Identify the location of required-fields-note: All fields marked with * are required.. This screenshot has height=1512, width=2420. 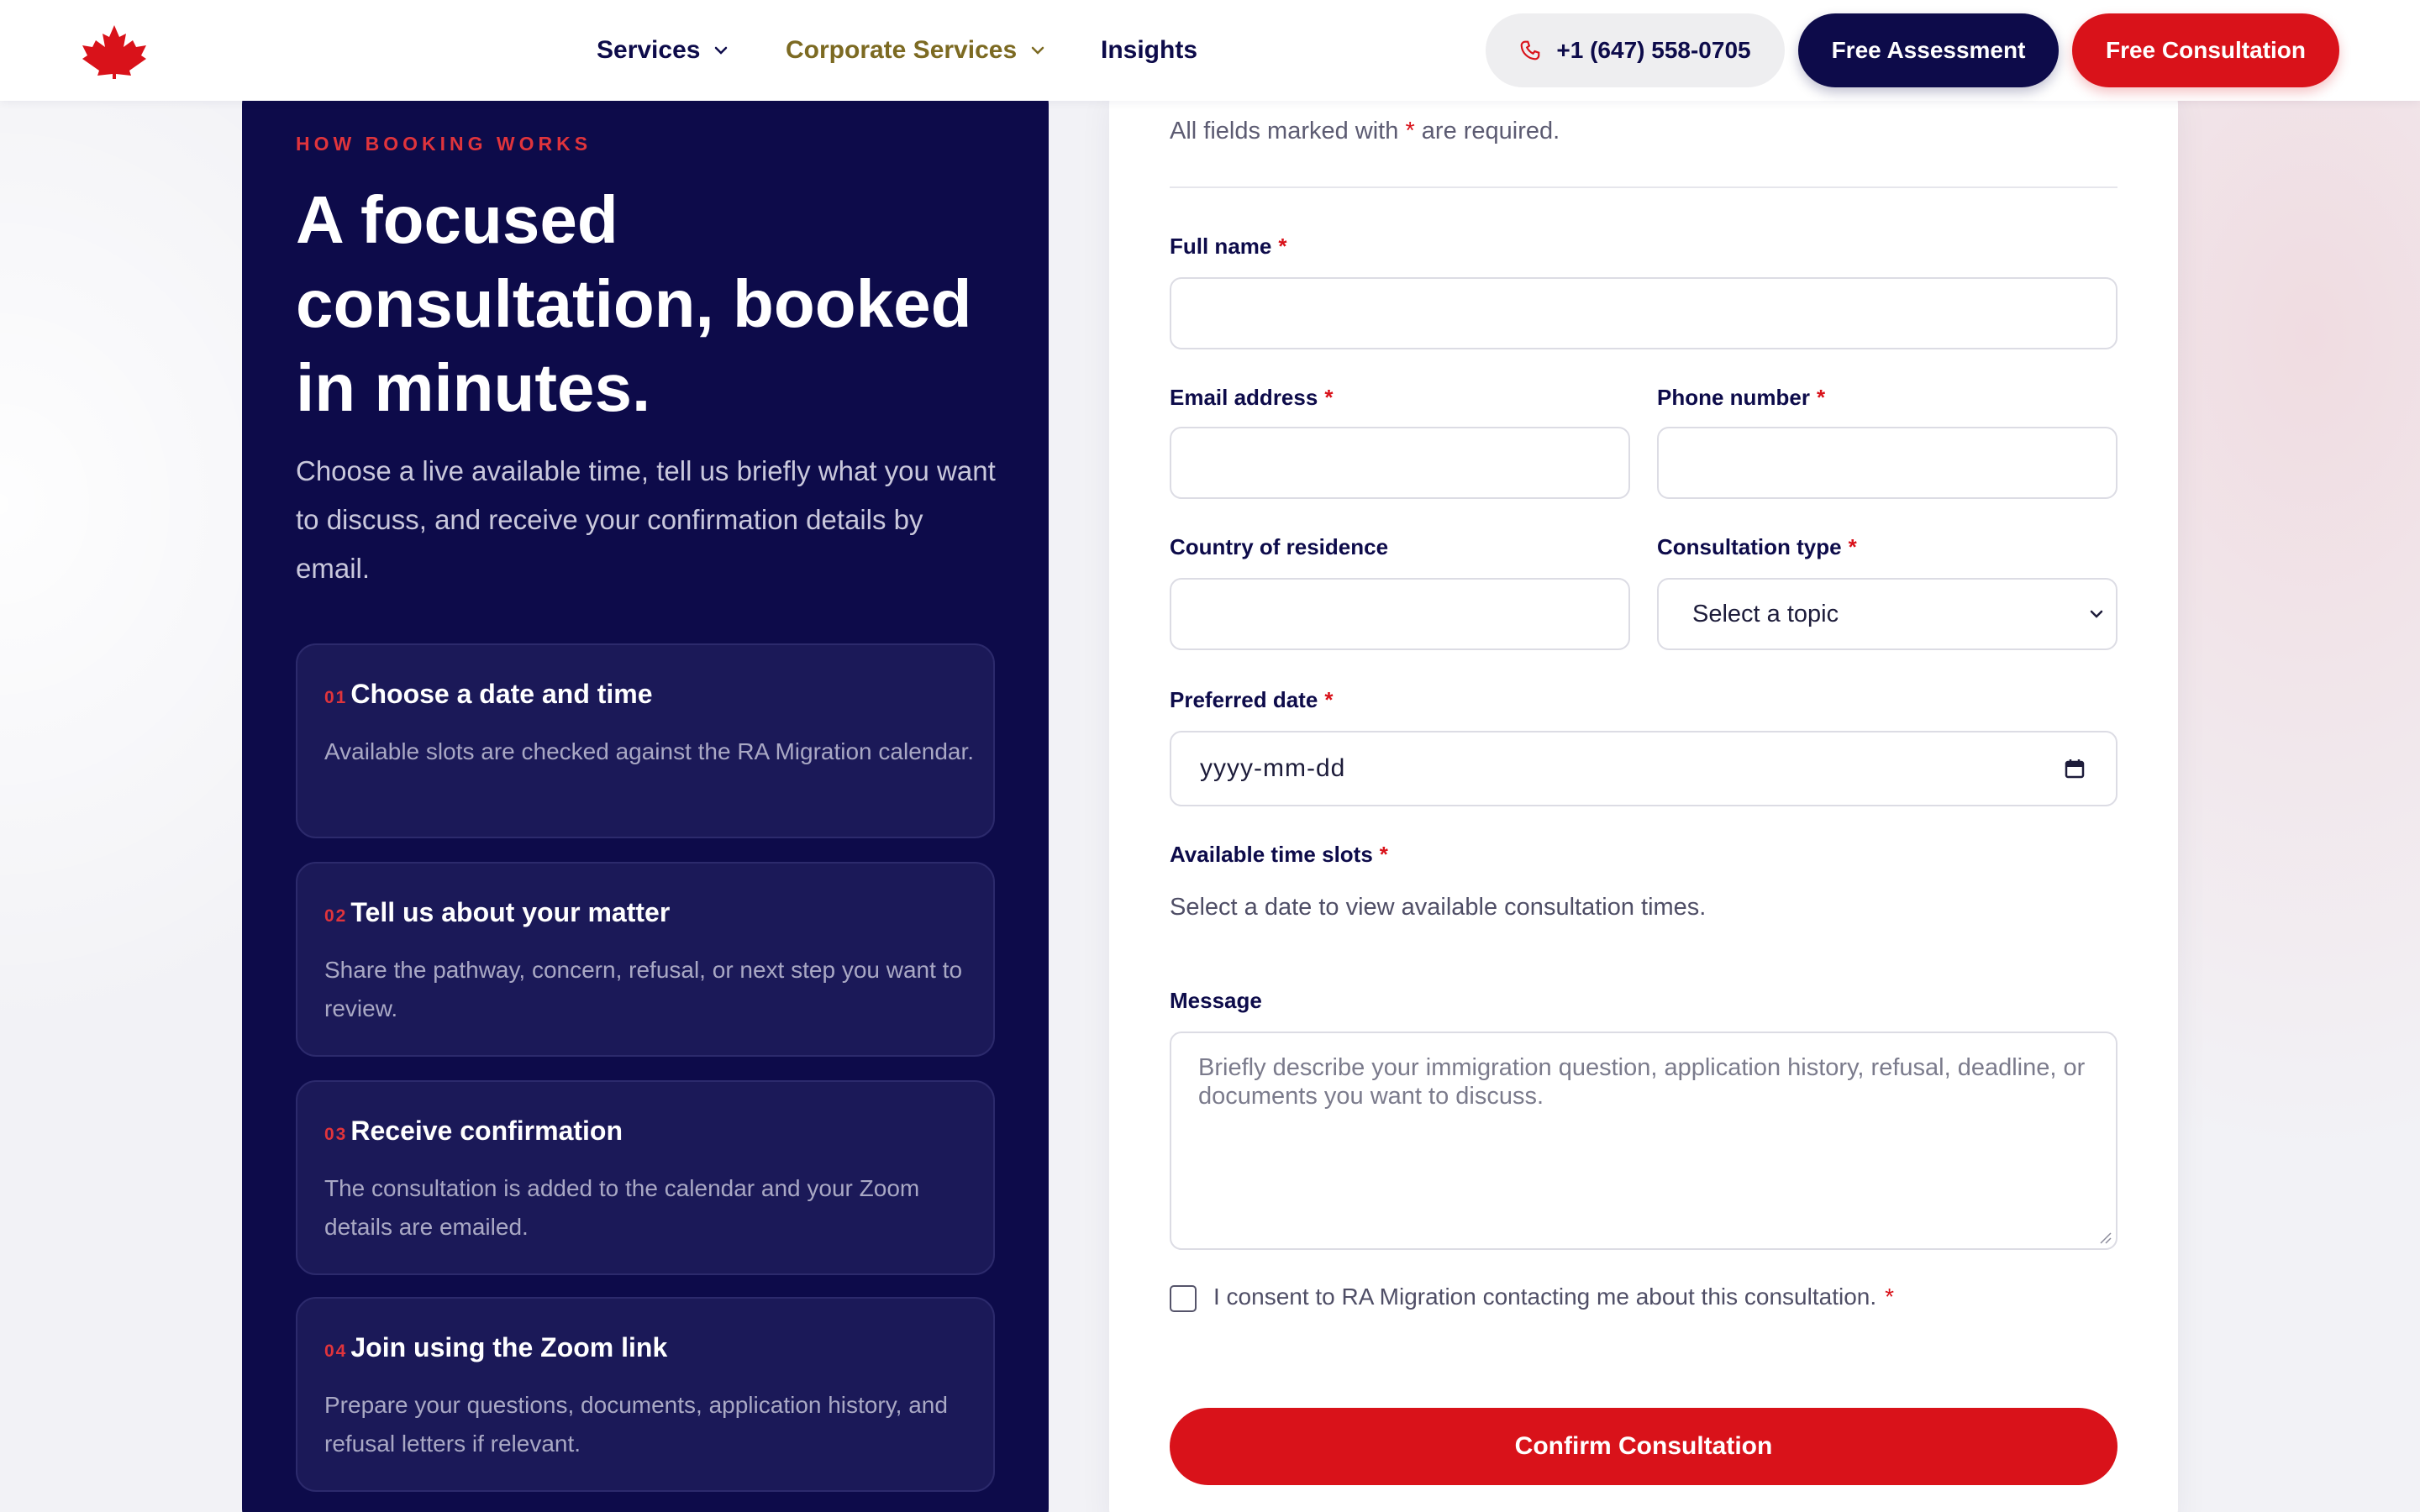
(1365, 131).